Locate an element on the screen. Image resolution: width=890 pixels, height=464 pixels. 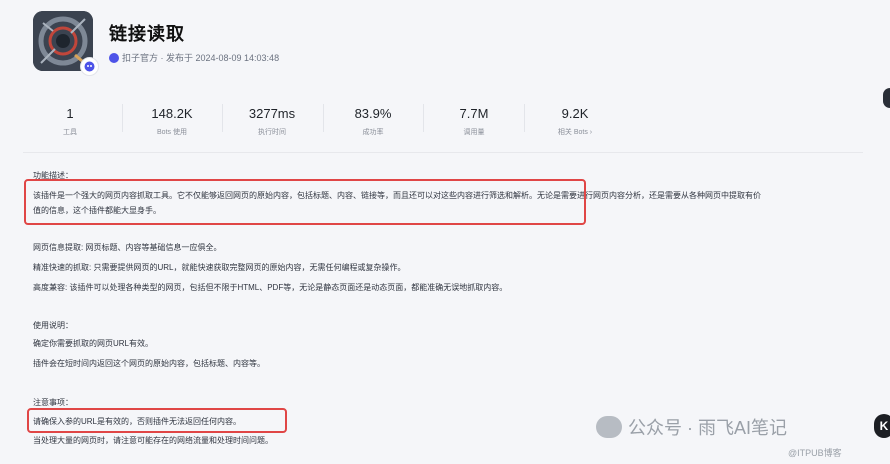
brand-badge-icon: K is located at coordinates (882, 426).